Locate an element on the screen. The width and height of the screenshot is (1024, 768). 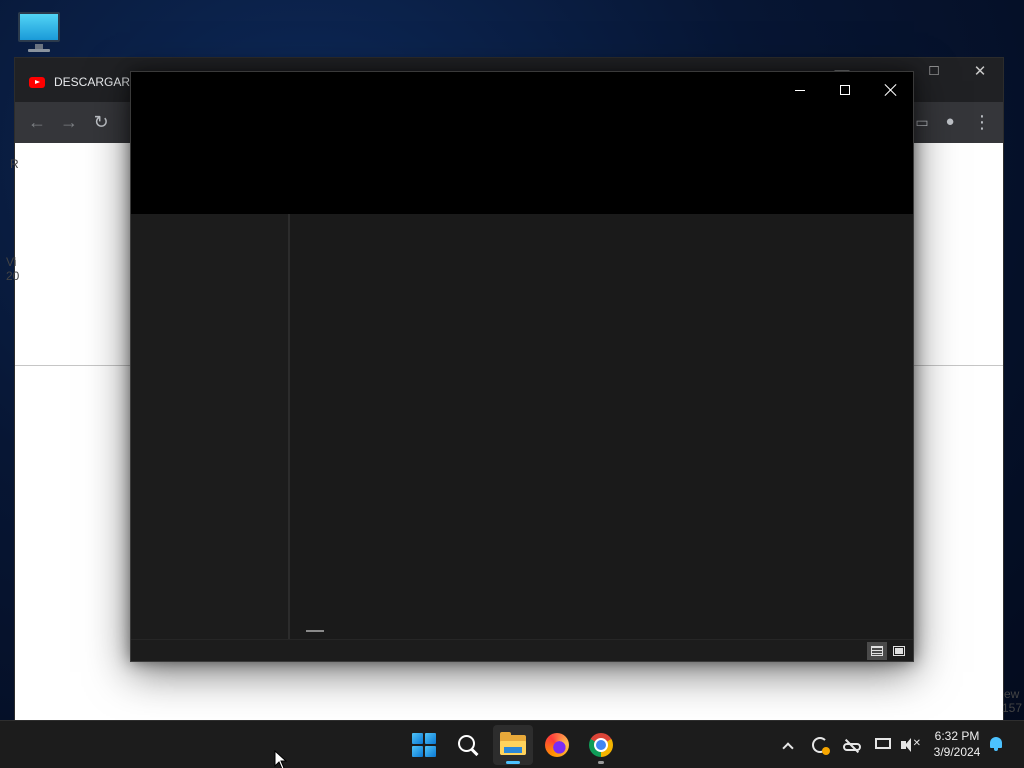
chrome-taskbar-button is located at coordinates (601, 745).